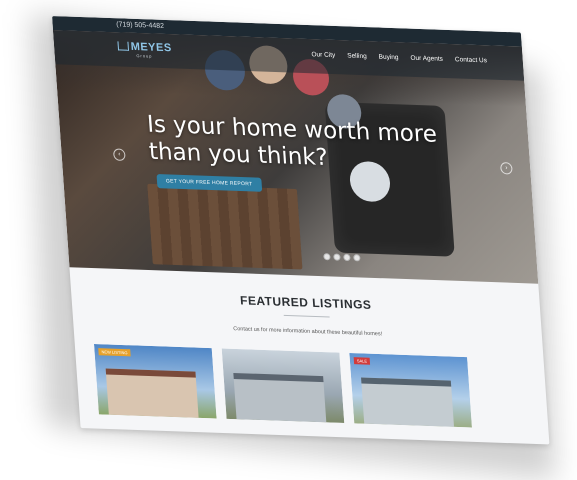  What do you see at coordinates (305, 302) in the screenshot?
I see `featured-title: FEATURED LISTINGS` at bounding box center [305, 302].